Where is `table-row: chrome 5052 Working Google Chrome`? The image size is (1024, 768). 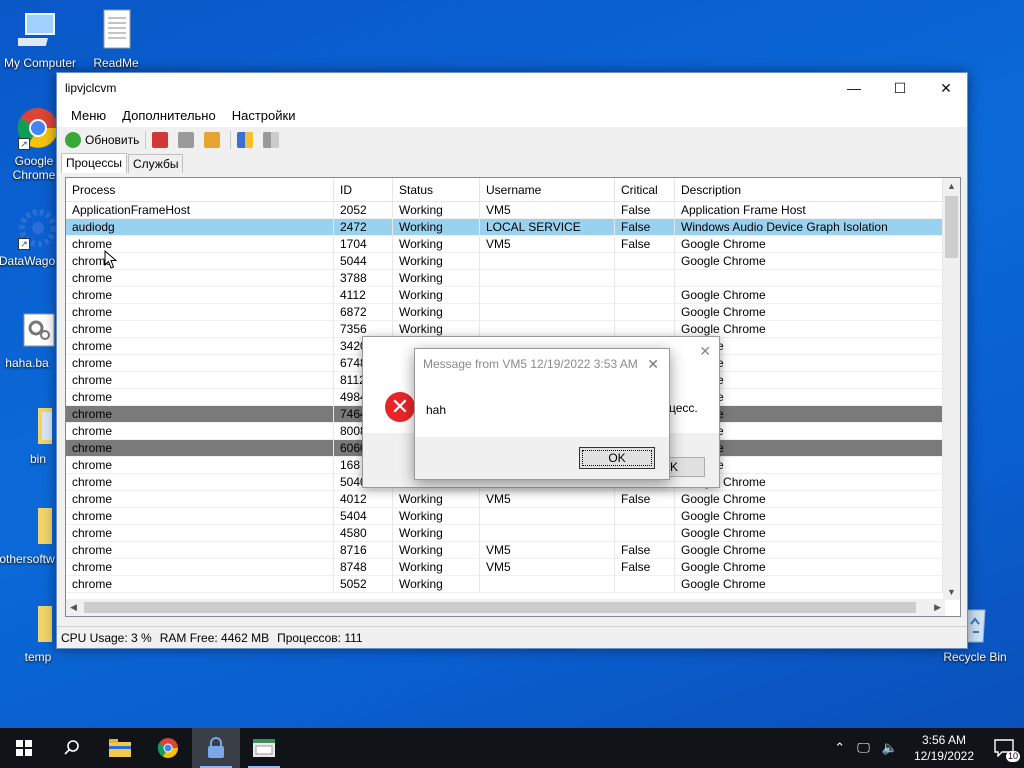 table-row: chrome 5052 Working Google Chrome is located at coordinates (513, 584).